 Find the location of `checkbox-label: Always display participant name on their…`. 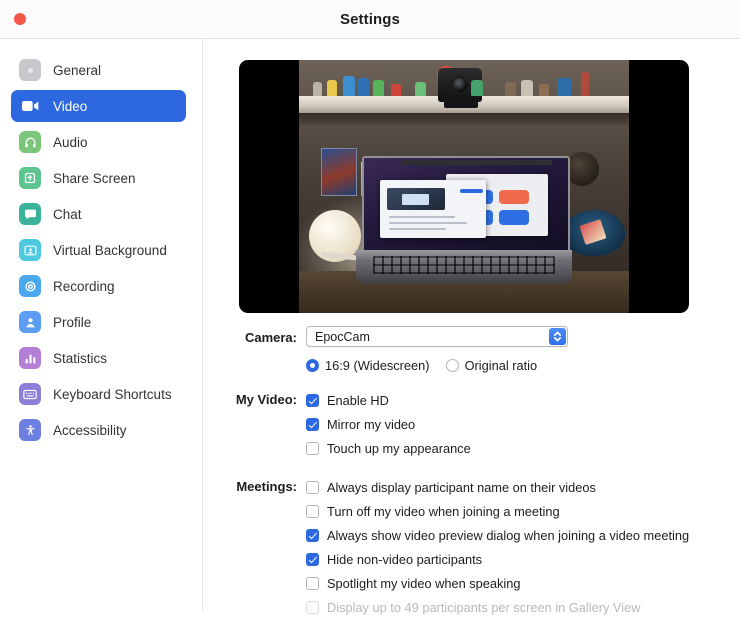

checkbox-label: Always display participant name on their… is located at coordinates (461, 487).